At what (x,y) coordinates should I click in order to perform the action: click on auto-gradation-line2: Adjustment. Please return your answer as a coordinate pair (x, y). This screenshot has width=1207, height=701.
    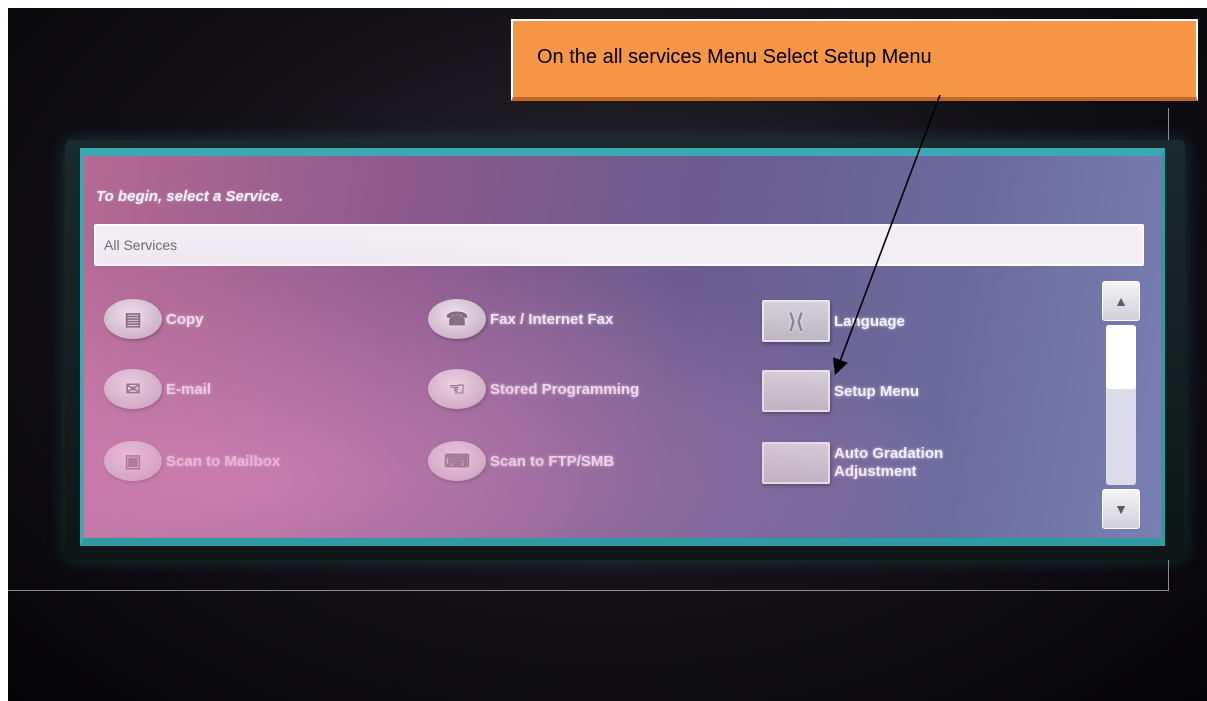
    Looking at the image, I should click on (875, 471).